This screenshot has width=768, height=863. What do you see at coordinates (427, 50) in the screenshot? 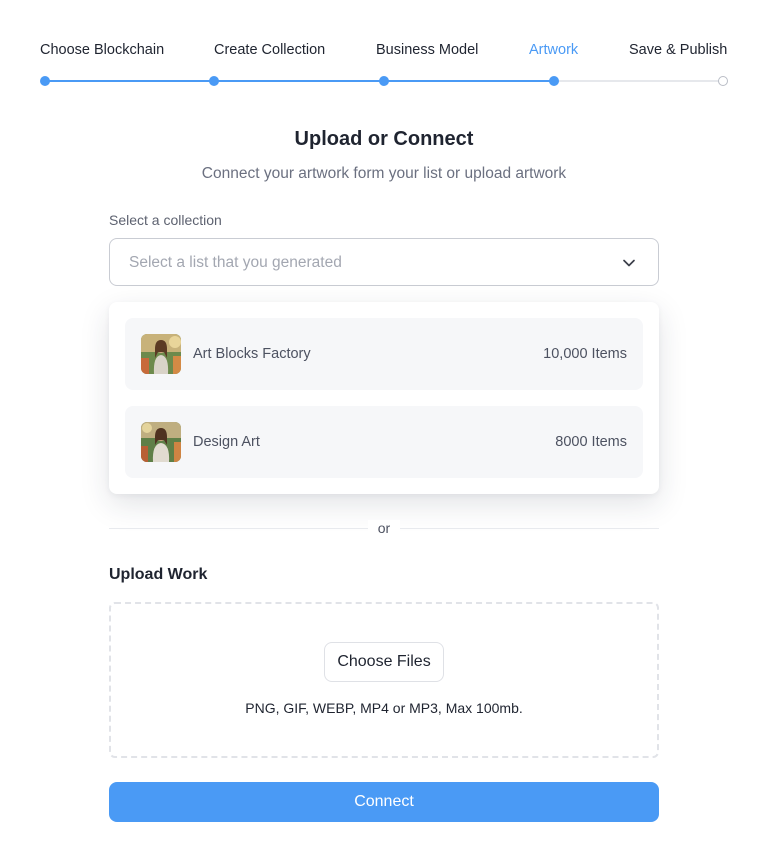
I see `step-business-model: Business Model` at bounding box center [427, 50].